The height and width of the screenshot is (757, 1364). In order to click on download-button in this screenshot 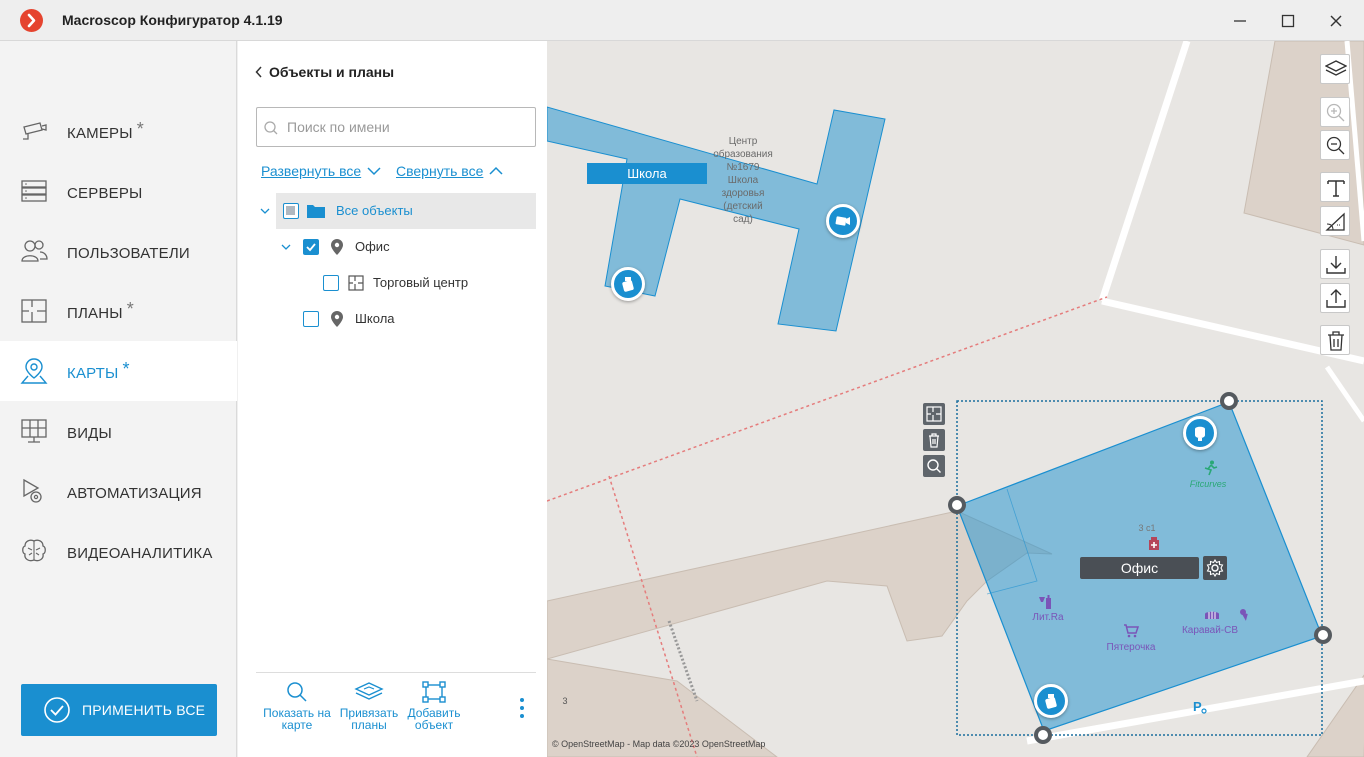, I will do `click(1335, 264)`.